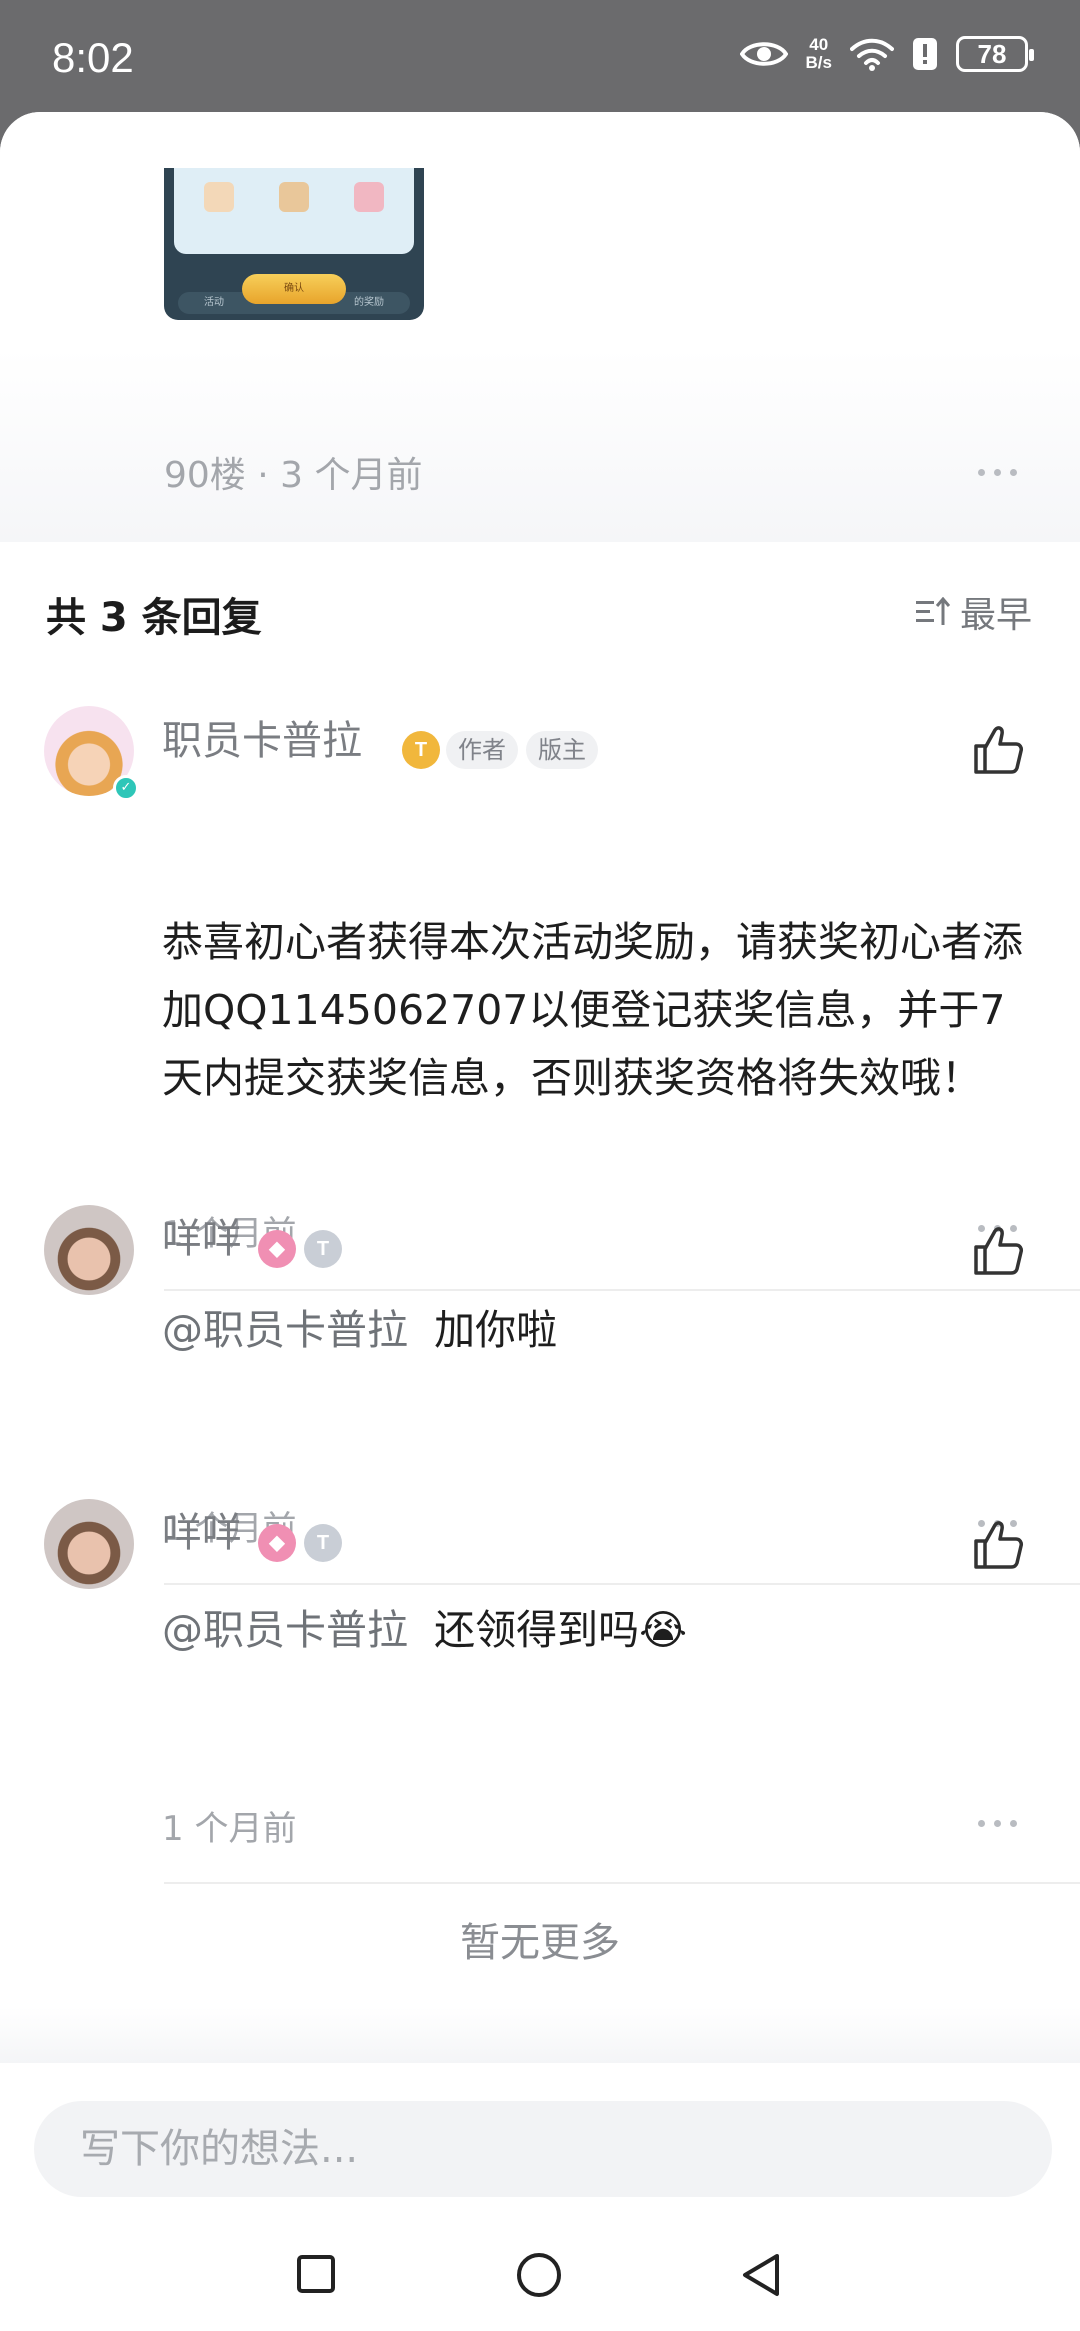  Describe the element at coordinates (540, 1943) in the screenshot. I see `no-more-label: 暂无更多` at that location.